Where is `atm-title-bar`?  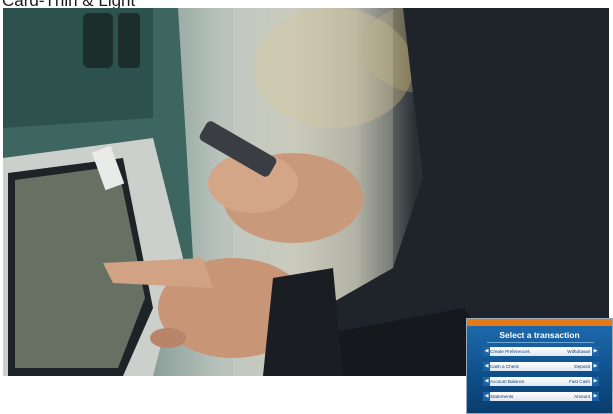
atm-title-bar is located at coordinates (539, 322).